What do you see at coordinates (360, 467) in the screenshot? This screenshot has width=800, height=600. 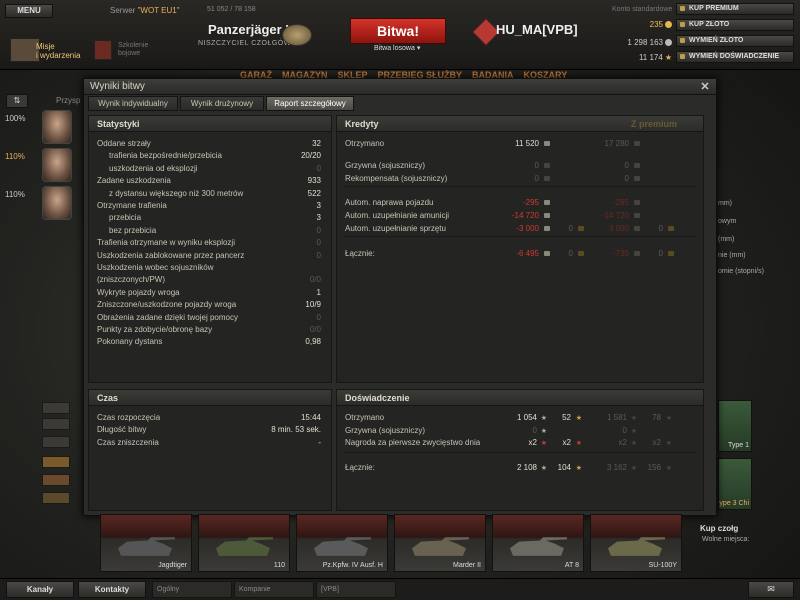 I see `xp-label: Łącznie:` at bounding box center [360, 467].